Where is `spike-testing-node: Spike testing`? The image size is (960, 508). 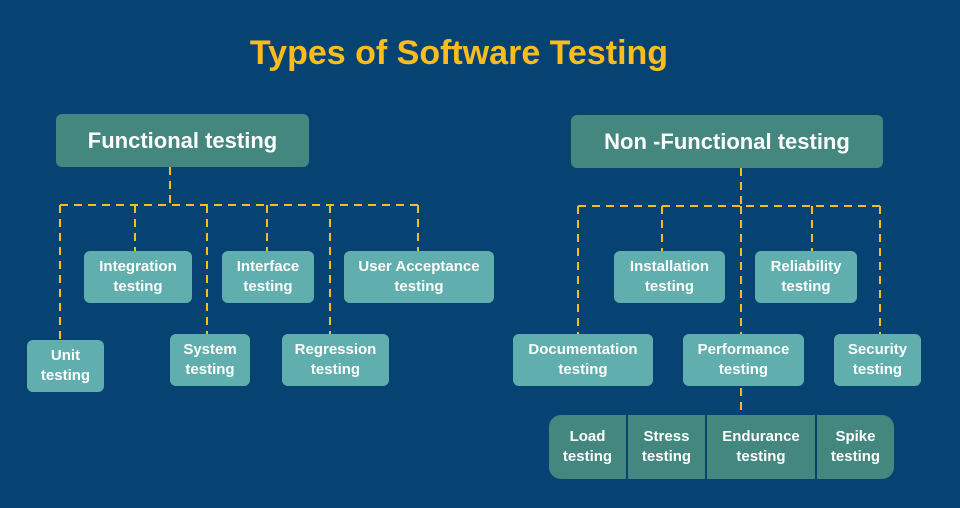 spike-testing-node: Spike testing is located at coordinates (855, 447).